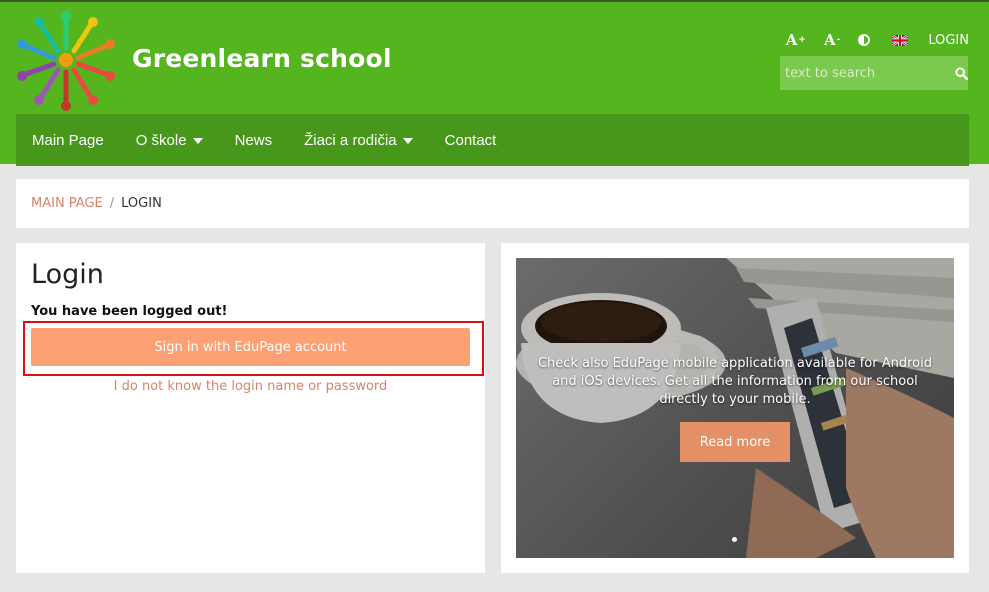 This screenshot has width=989, height=592. I want to click on search-icon, so click(961, 73).